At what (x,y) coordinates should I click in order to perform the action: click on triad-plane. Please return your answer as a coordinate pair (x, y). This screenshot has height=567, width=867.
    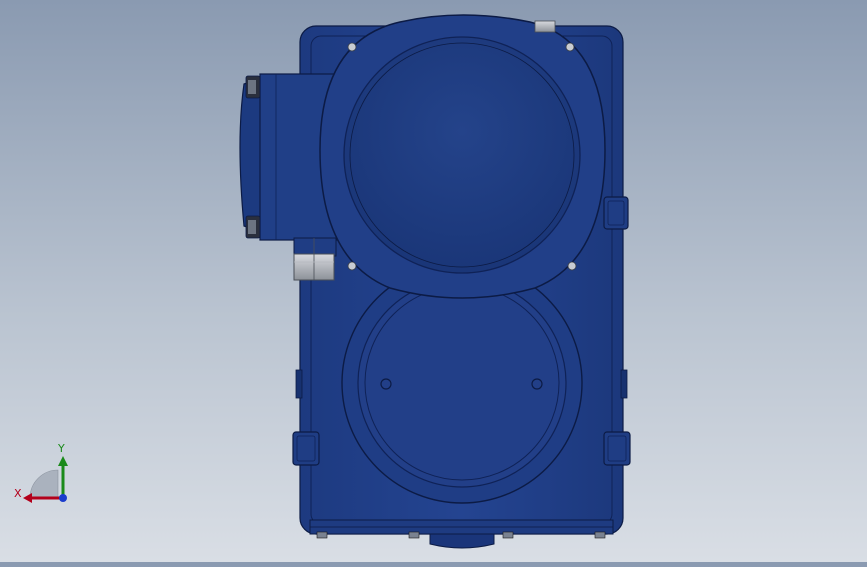
    Looking at the image, I should click on (44, 484).